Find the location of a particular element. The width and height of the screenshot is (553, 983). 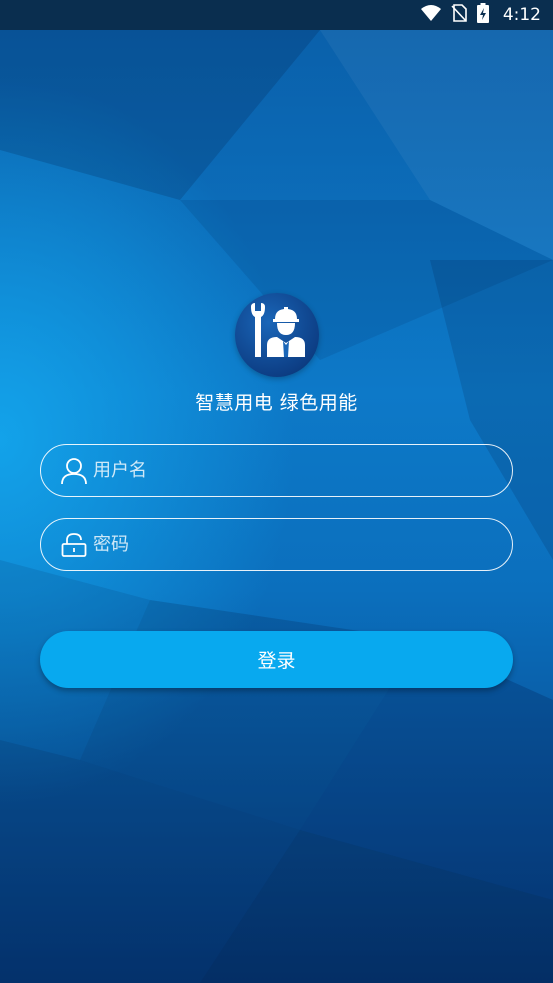

username-input is located at coordinates (302, 470).